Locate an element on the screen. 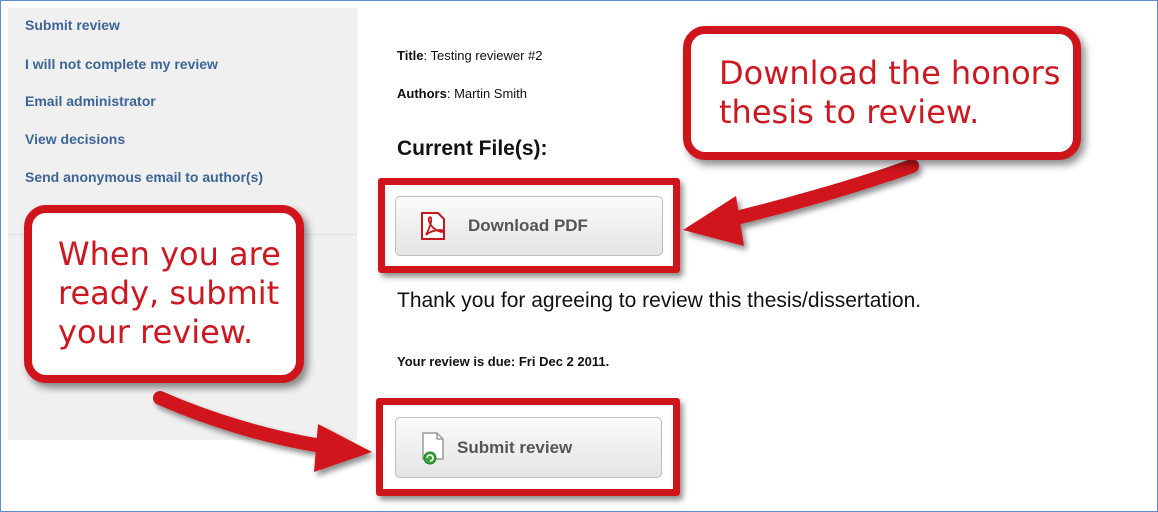  download-arrow is located at coordinates (801, 202).